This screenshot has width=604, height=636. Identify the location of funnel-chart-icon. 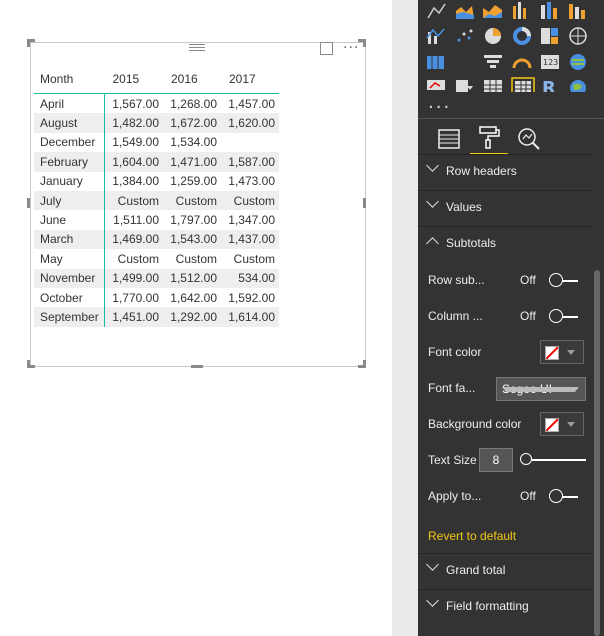
(493, 61).